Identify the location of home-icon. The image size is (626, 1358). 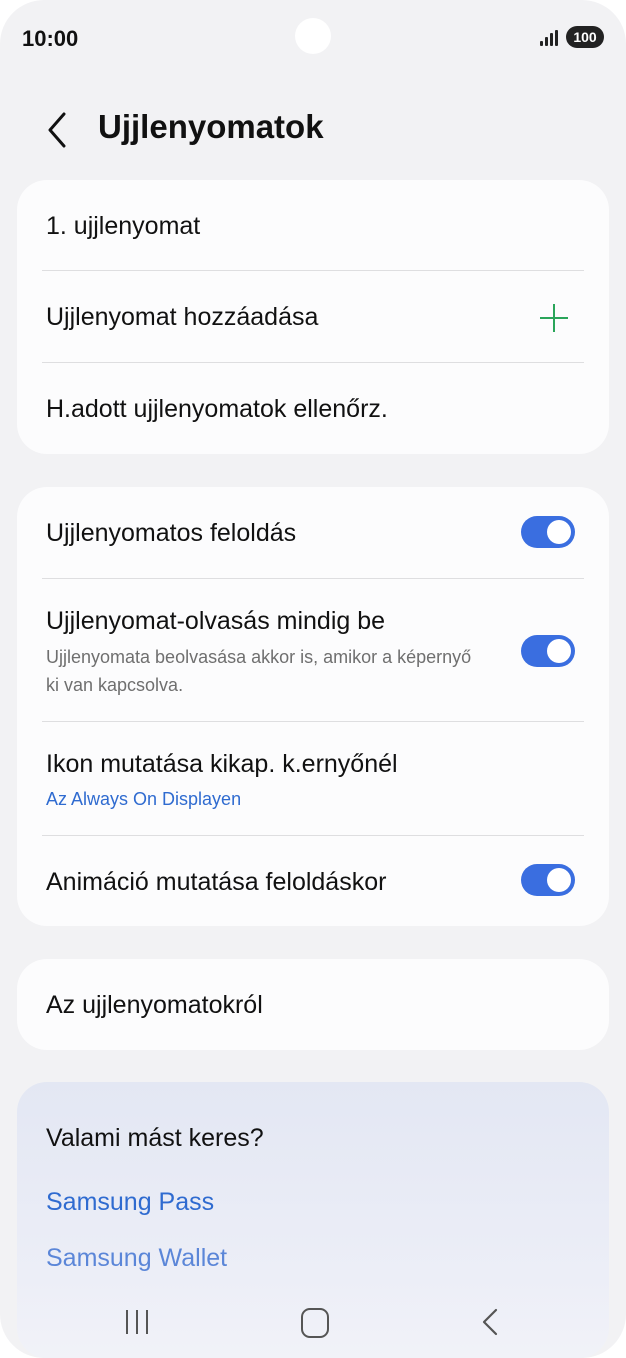
(315, 1323).